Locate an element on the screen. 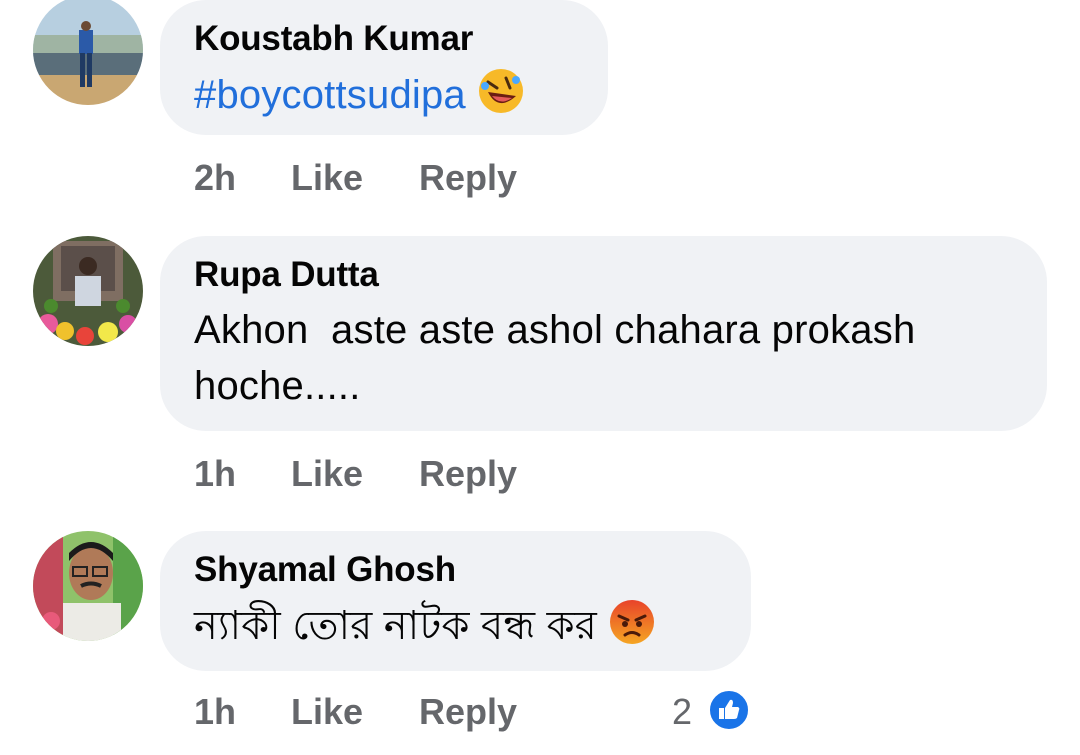 Image resolution: width=1080 pixels, height=755 pixels. rolling-on-floor-laughing-emoji-icon is located at coordinates (501, 91).